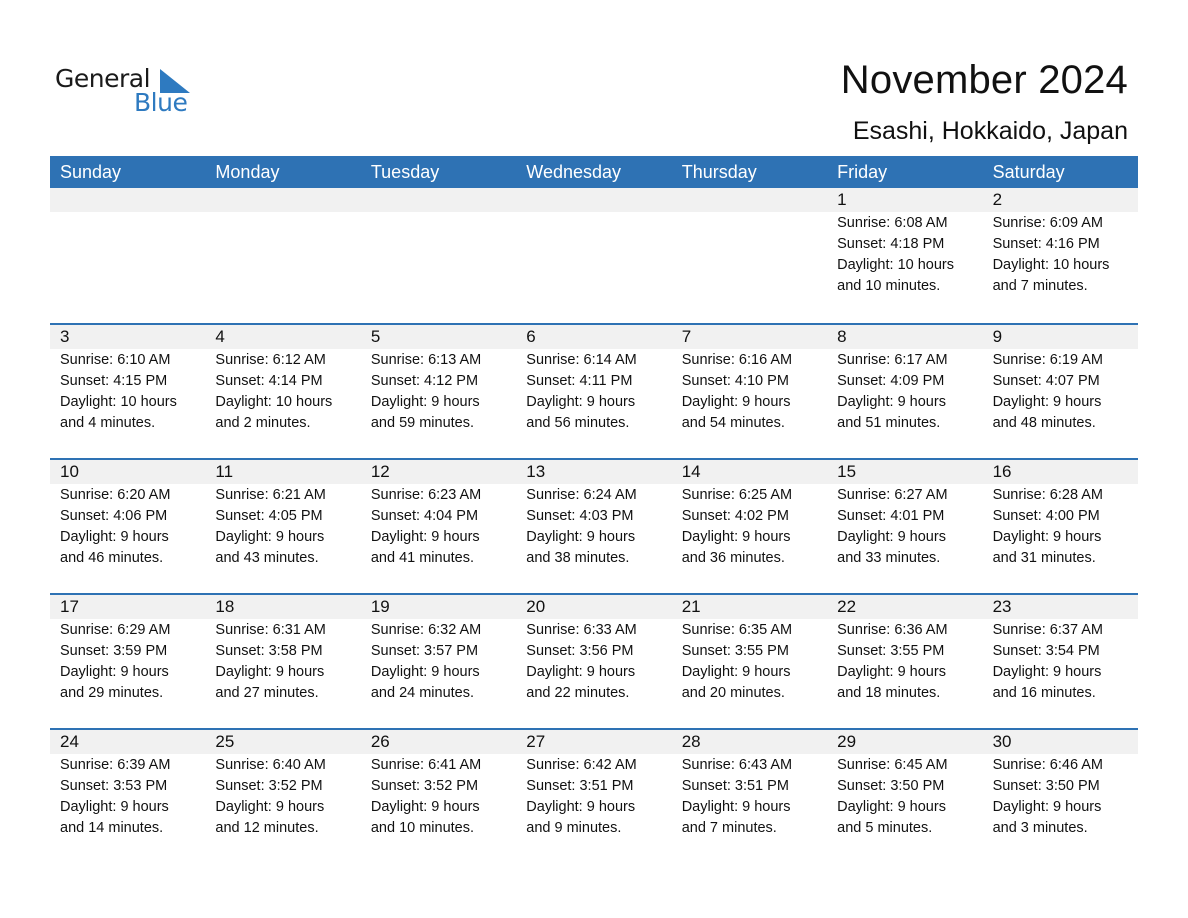 The height and width of the screenshot is (918, 1188). I want to click on day-number: 15, so click(847, 471).